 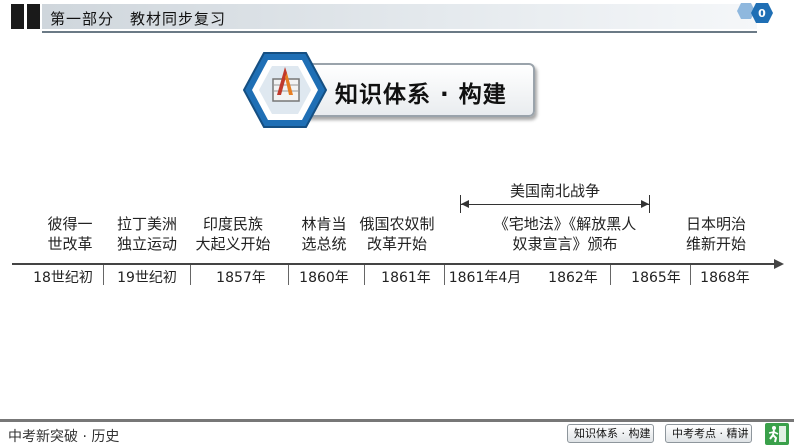 I want to click on timeline-date: 18世纪初, so click(x=63, y=278).